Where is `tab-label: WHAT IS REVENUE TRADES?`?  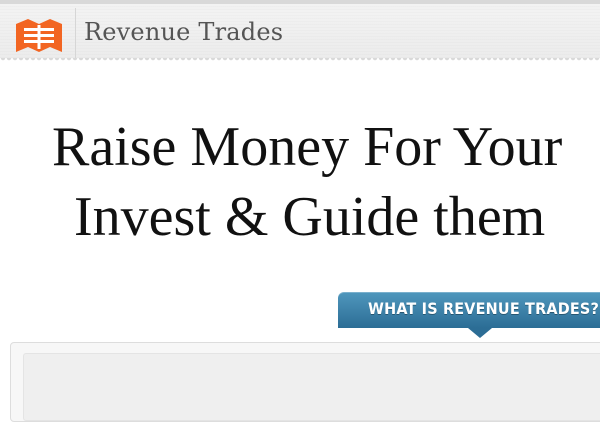
tab-label: WHAT IS REVENUE TRADES? is located at coordinates (484, 308).